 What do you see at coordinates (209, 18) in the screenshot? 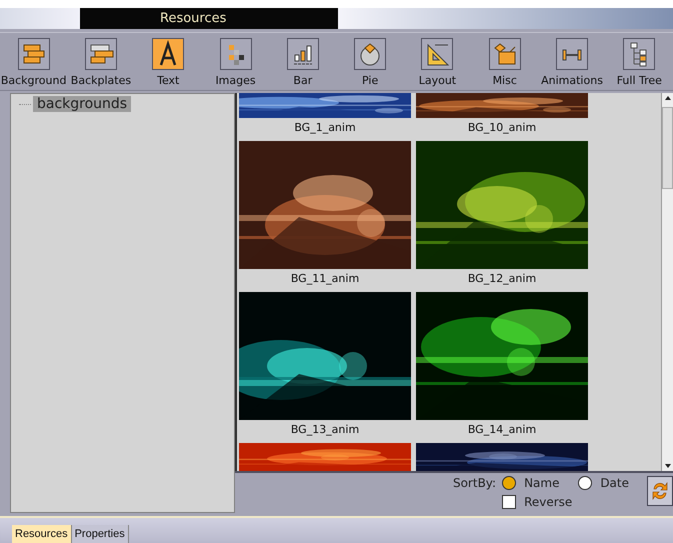
I see `window-title: Resources` at bounding box center [209, 18].